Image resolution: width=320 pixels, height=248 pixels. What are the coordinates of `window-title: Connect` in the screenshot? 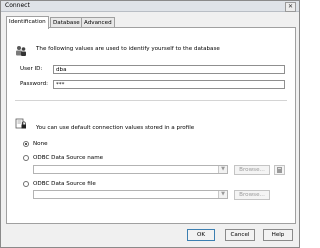 It's located at (17, 5).